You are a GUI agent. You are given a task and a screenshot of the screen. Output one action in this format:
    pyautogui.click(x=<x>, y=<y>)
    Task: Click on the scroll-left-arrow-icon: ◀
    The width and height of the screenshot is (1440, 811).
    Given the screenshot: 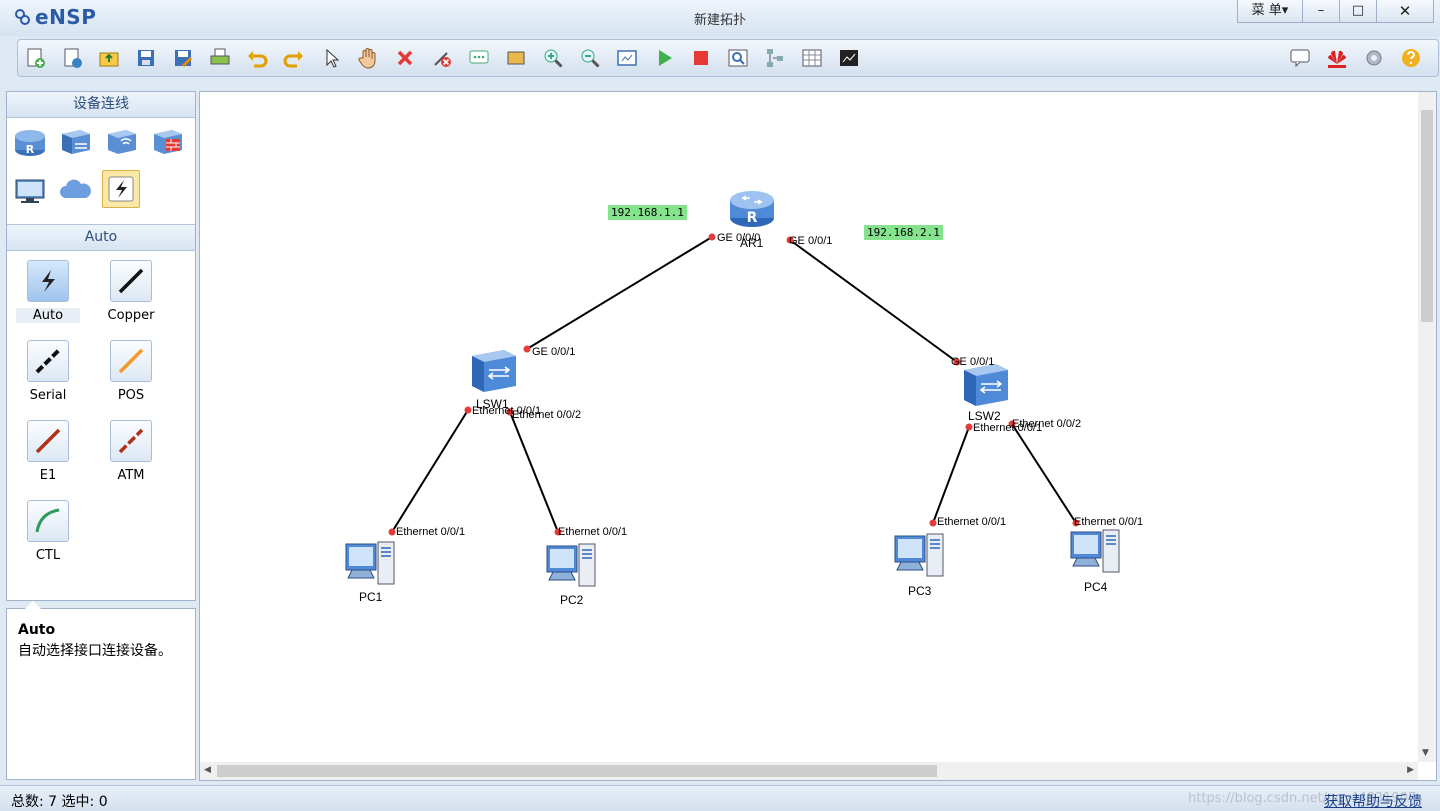 What is the action you would take?
    pyautogui.click(x=207, y=770)
    